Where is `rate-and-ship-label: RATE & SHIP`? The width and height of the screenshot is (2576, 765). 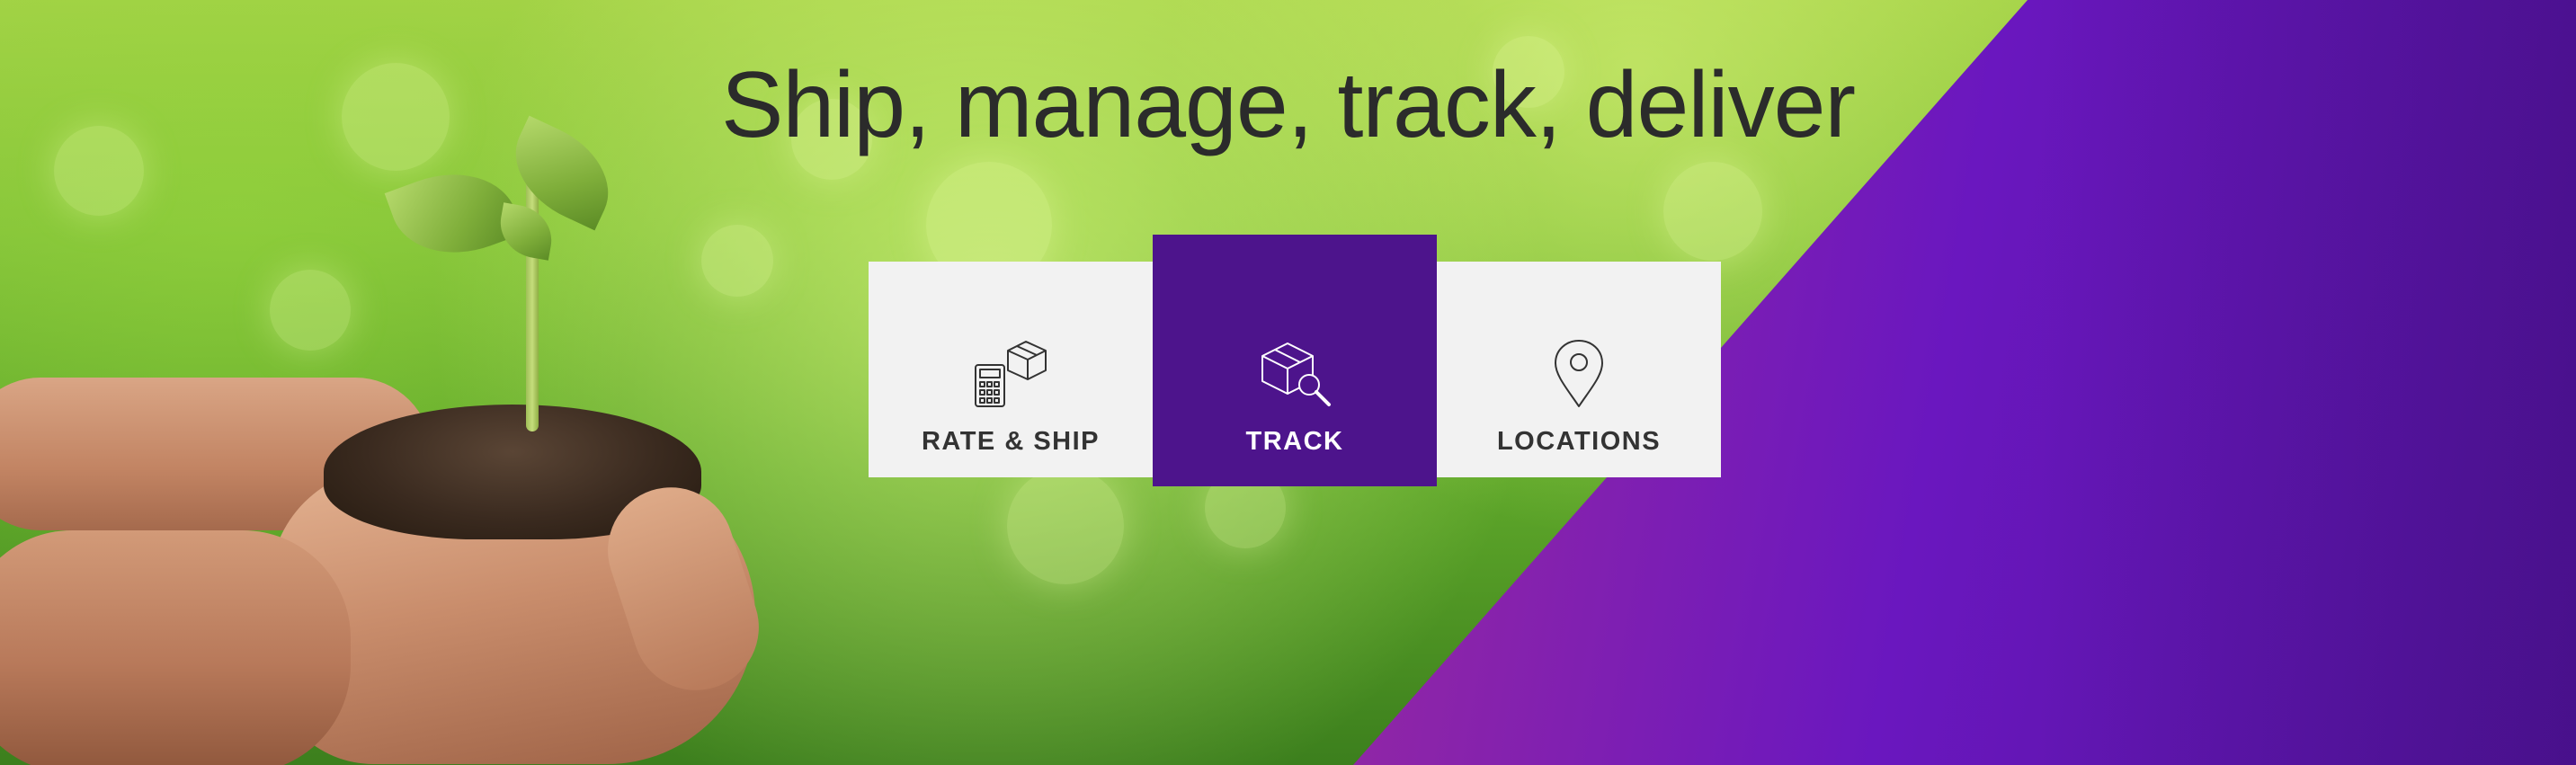
rate-and-ship-label: RATE & SHIP is located at coordinates (1011, 442).